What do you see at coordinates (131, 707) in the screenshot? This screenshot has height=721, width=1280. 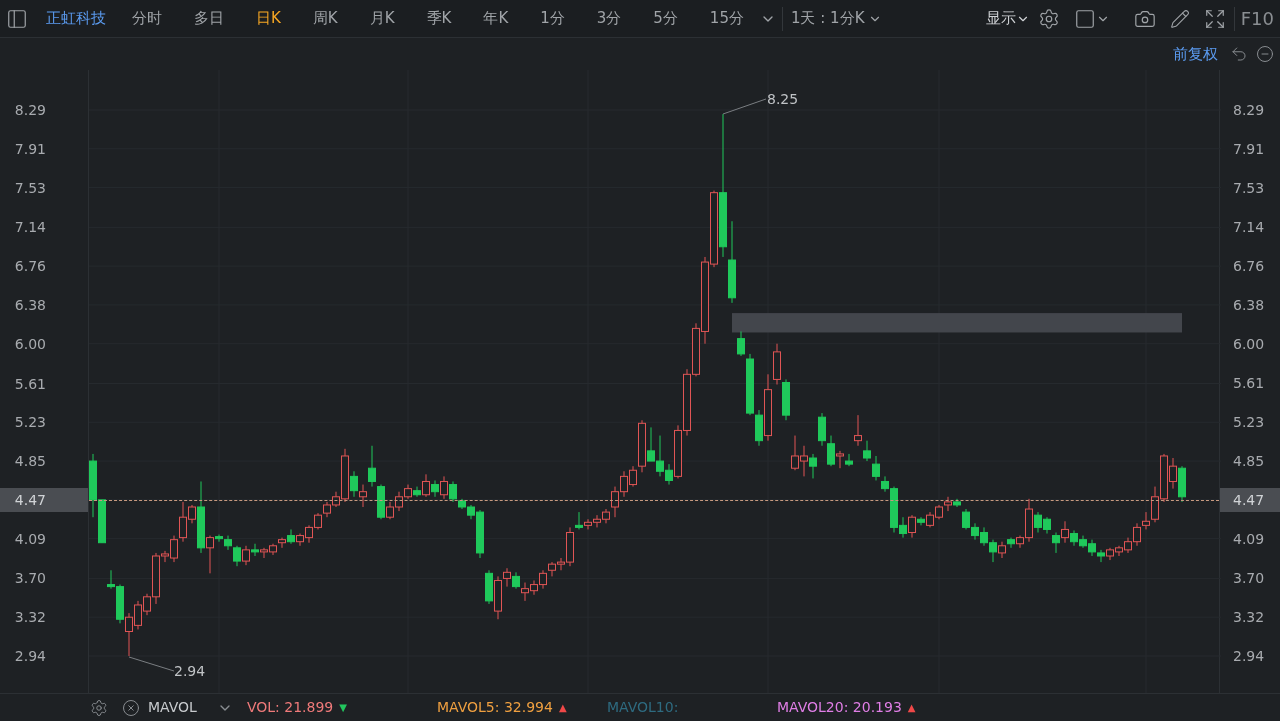 I see `close-icon` at bounding box center [131, 707].